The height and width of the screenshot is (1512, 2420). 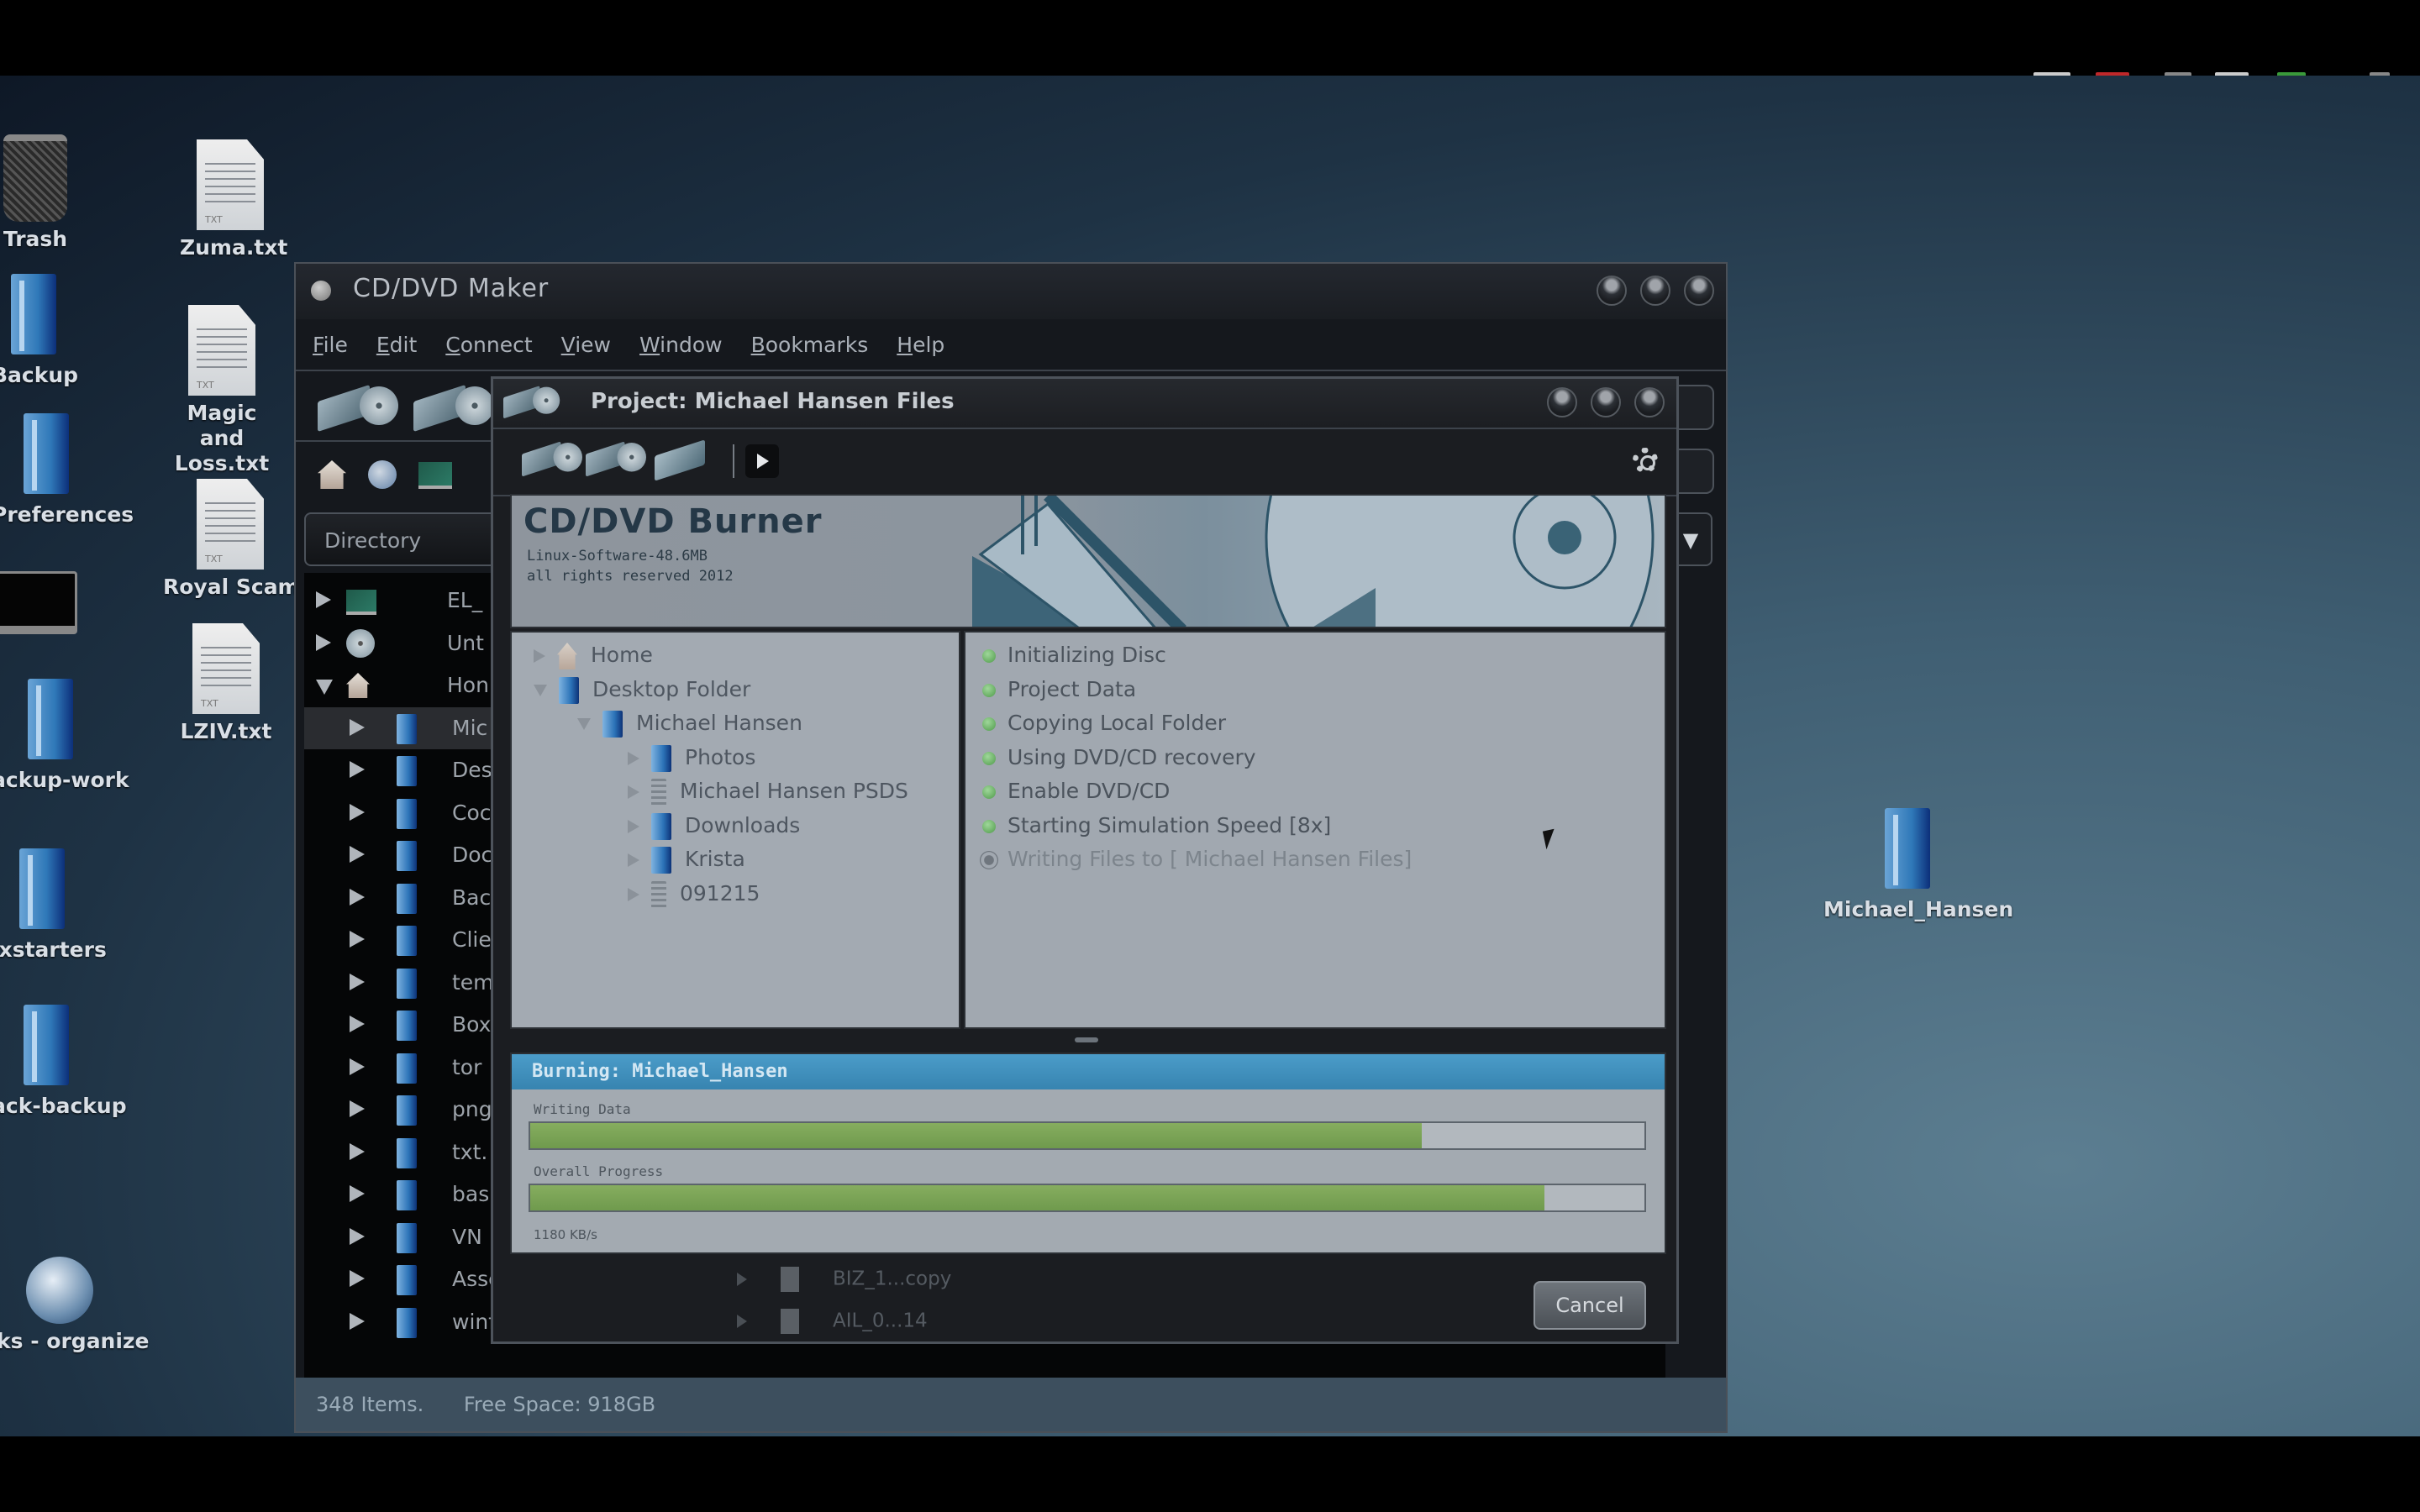 What do you see at coordinates (1072, 688) in the screenshot?
I see `burn-step-label: Project Data` at bounding box center [1072, 688].